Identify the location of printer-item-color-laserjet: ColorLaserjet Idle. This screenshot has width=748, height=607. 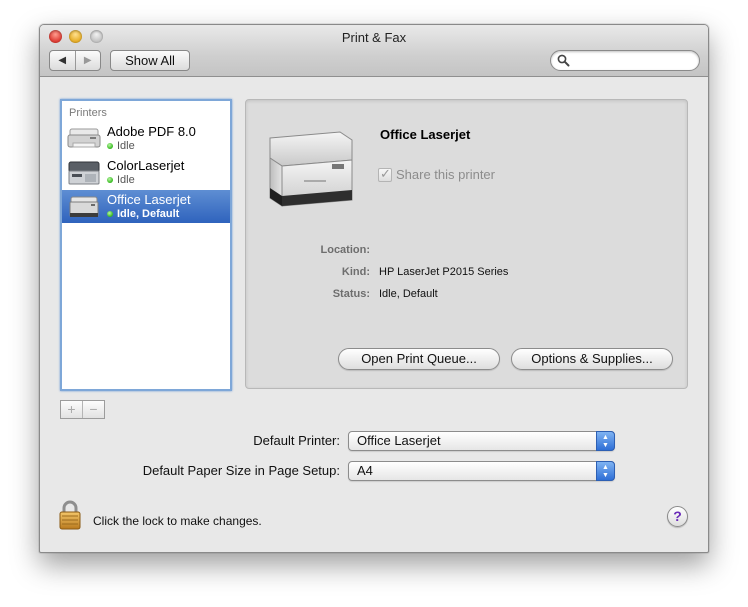
(146, 172).